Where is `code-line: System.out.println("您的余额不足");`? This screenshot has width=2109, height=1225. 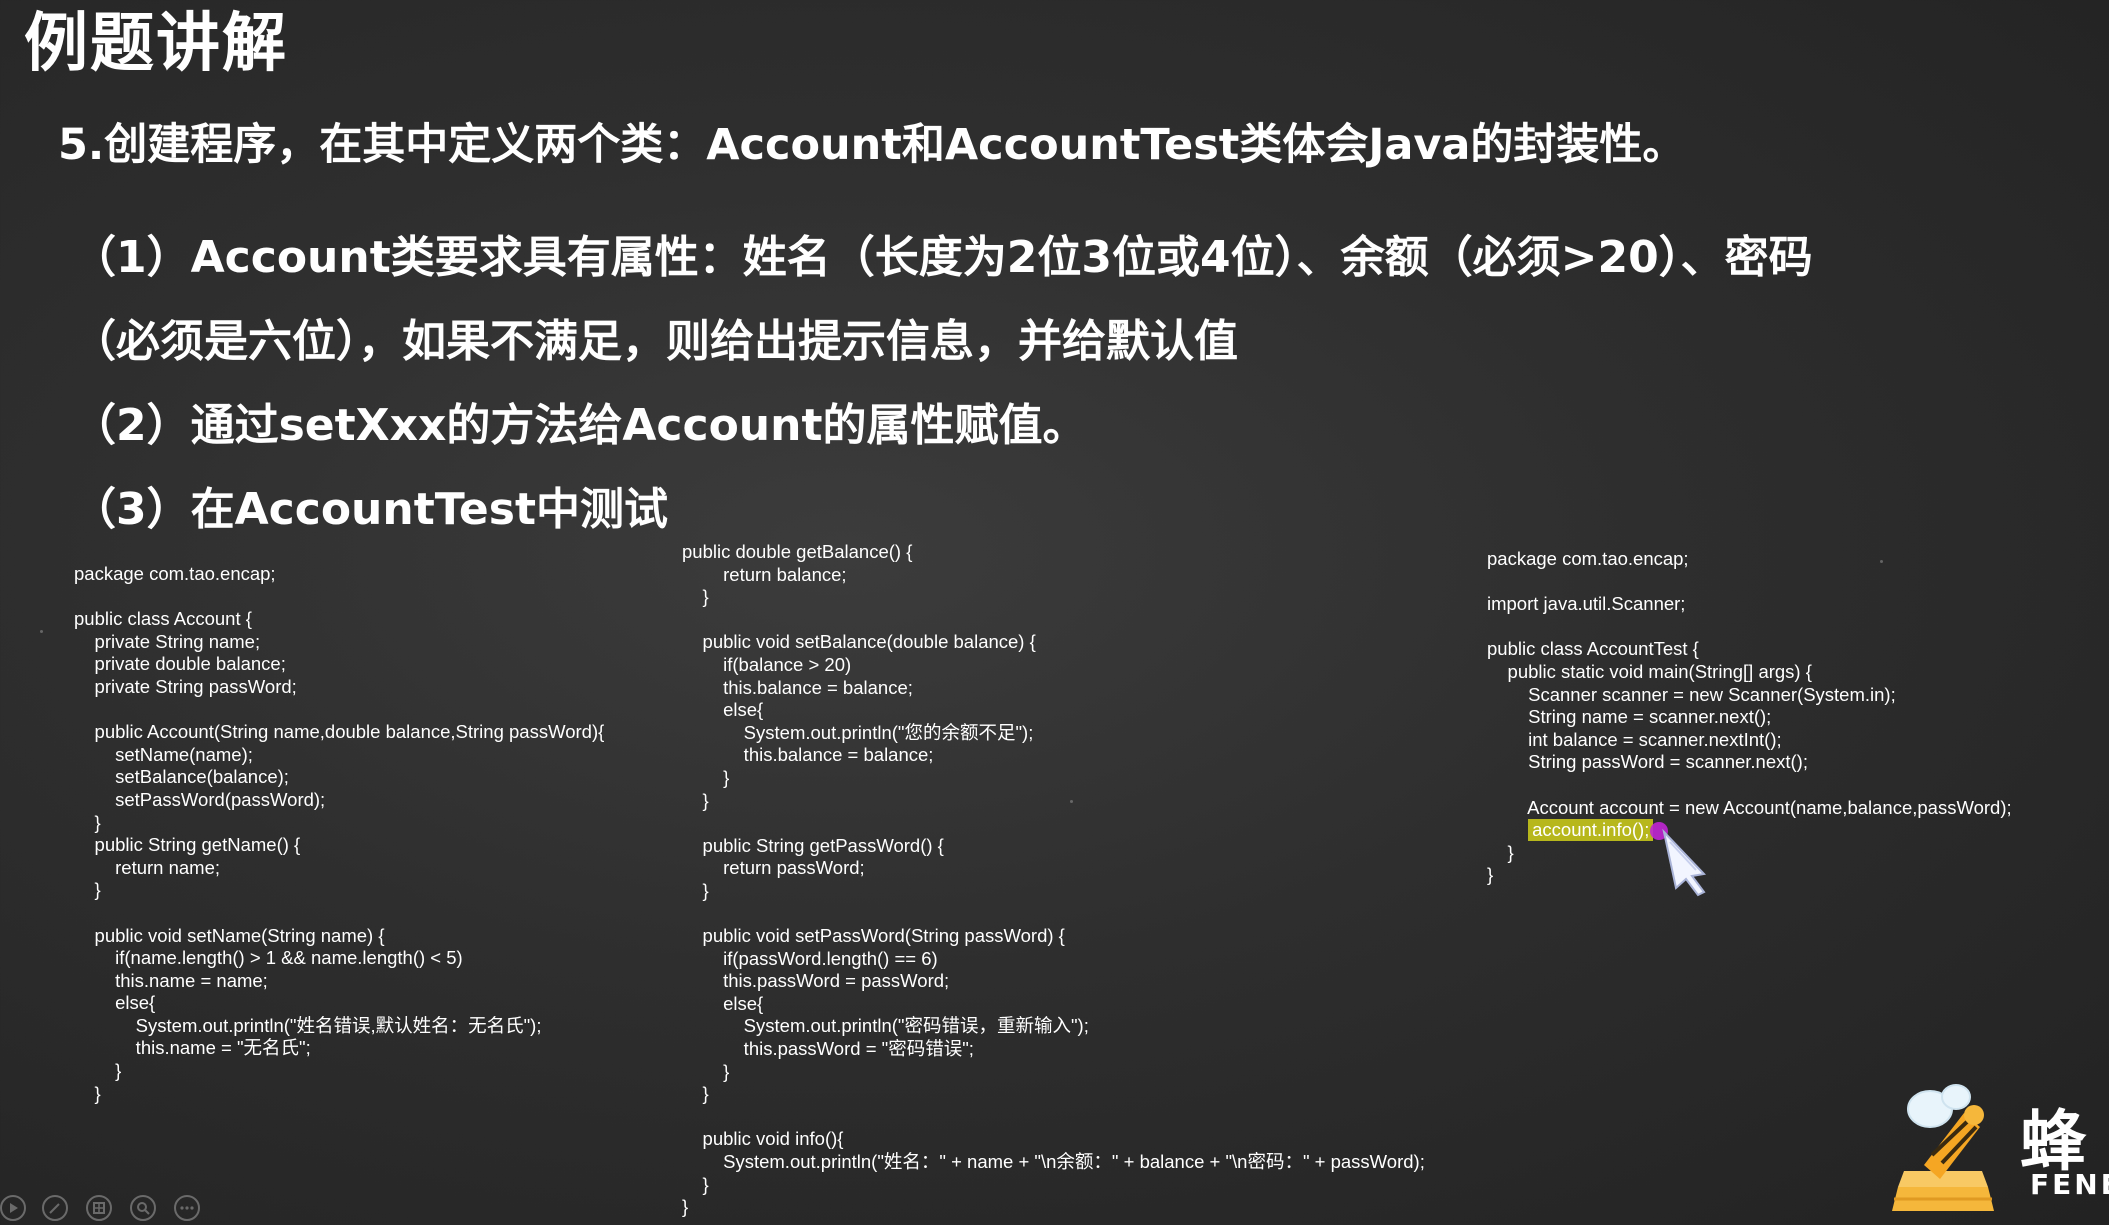 code-line: System.out.println("您的余额不足"); is located at coordinates (858, 732).